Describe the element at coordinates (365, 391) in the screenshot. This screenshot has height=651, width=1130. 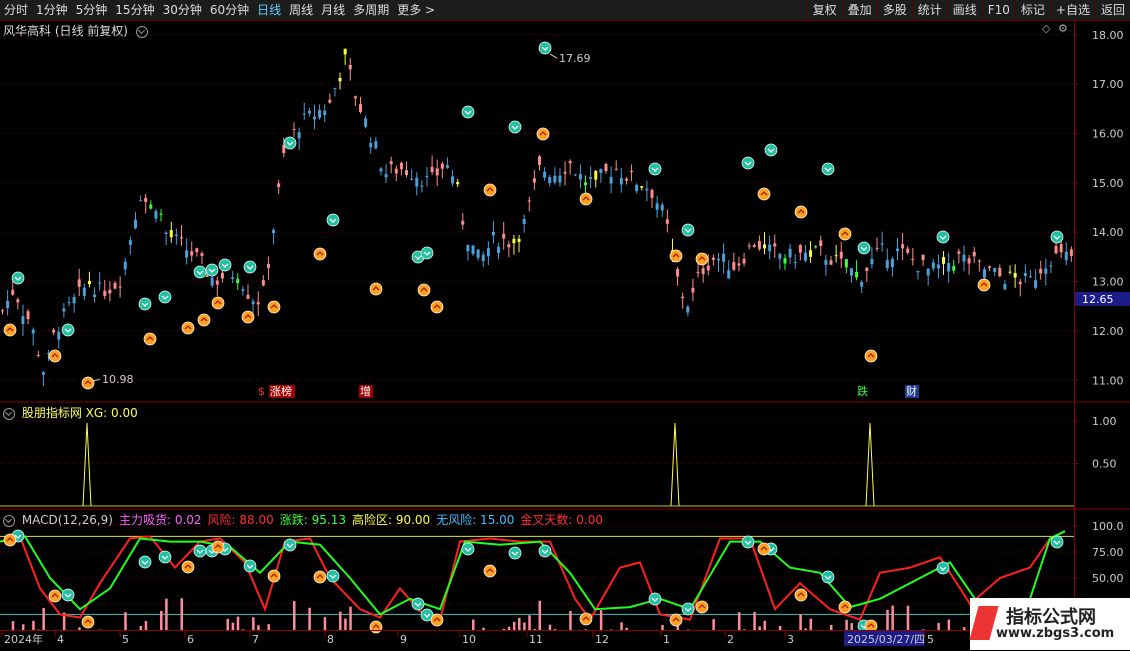
I see `event-tag: 增` at that location.